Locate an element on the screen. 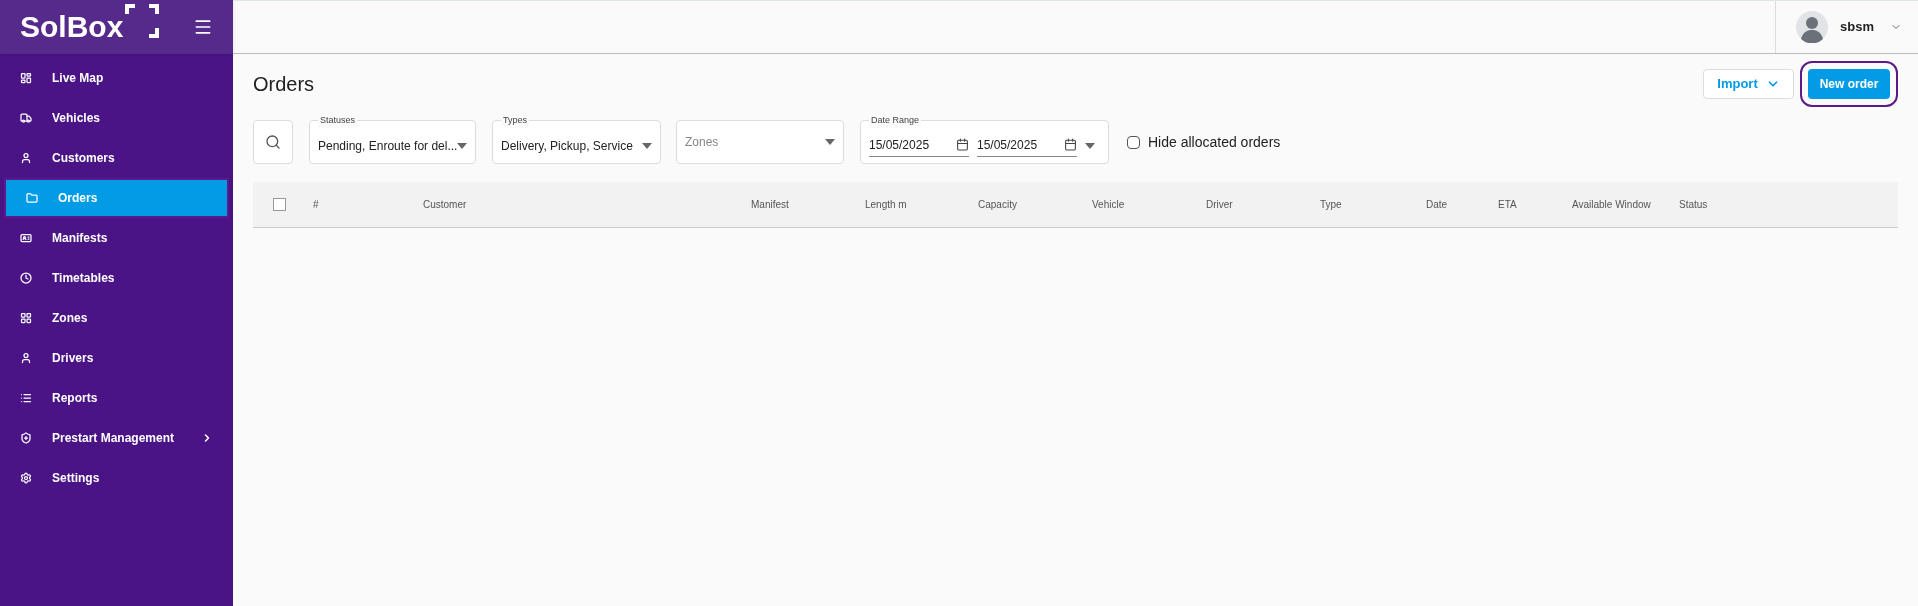 The image size is (1918, 606). nav-item: Zones is located at coordinates (116, 318).